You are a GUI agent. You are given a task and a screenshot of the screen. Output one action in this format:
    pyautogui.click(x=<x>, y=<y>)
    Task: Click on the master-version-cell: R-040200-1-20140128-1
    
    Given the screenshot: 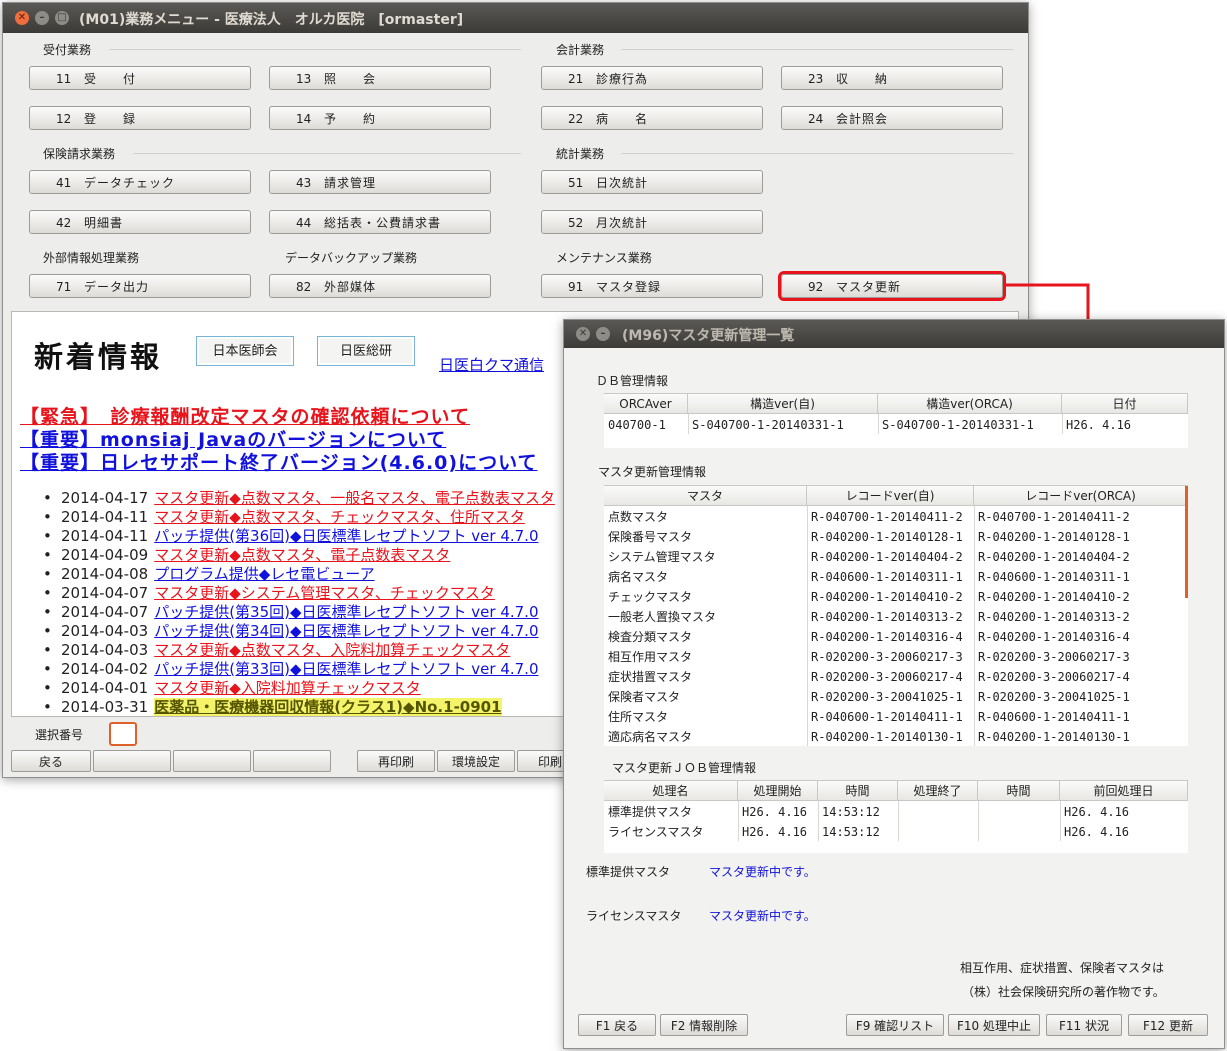 What is the action you would take?
    pyautogui.click(x=887, y=537)
    